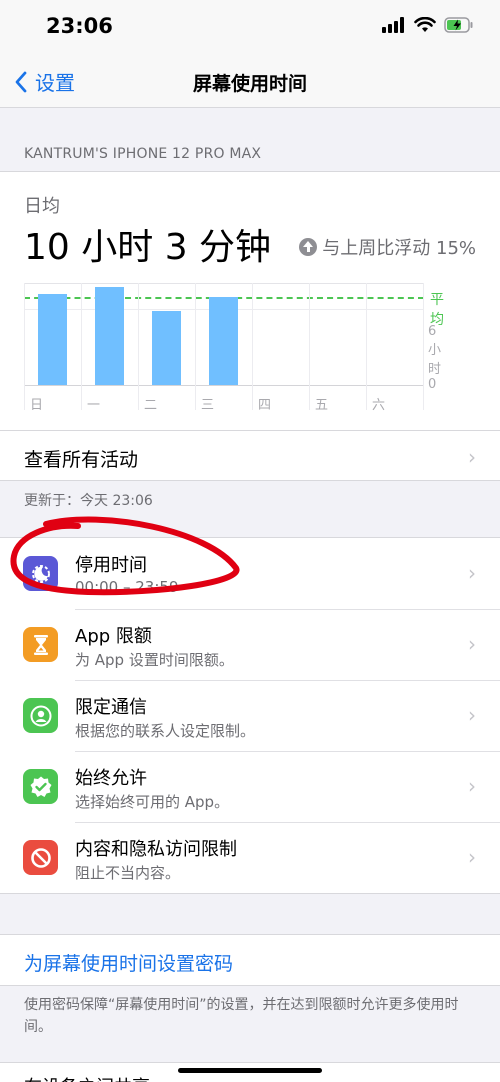 The image size is (500, 1082). Describe the element at coordinates (241, 1016) in the screenshot. I see `passcode-footer-text: 使用密码保障“屏幕使用时间”的设置，并在达到限额时允许更多使用时间。` at that location.